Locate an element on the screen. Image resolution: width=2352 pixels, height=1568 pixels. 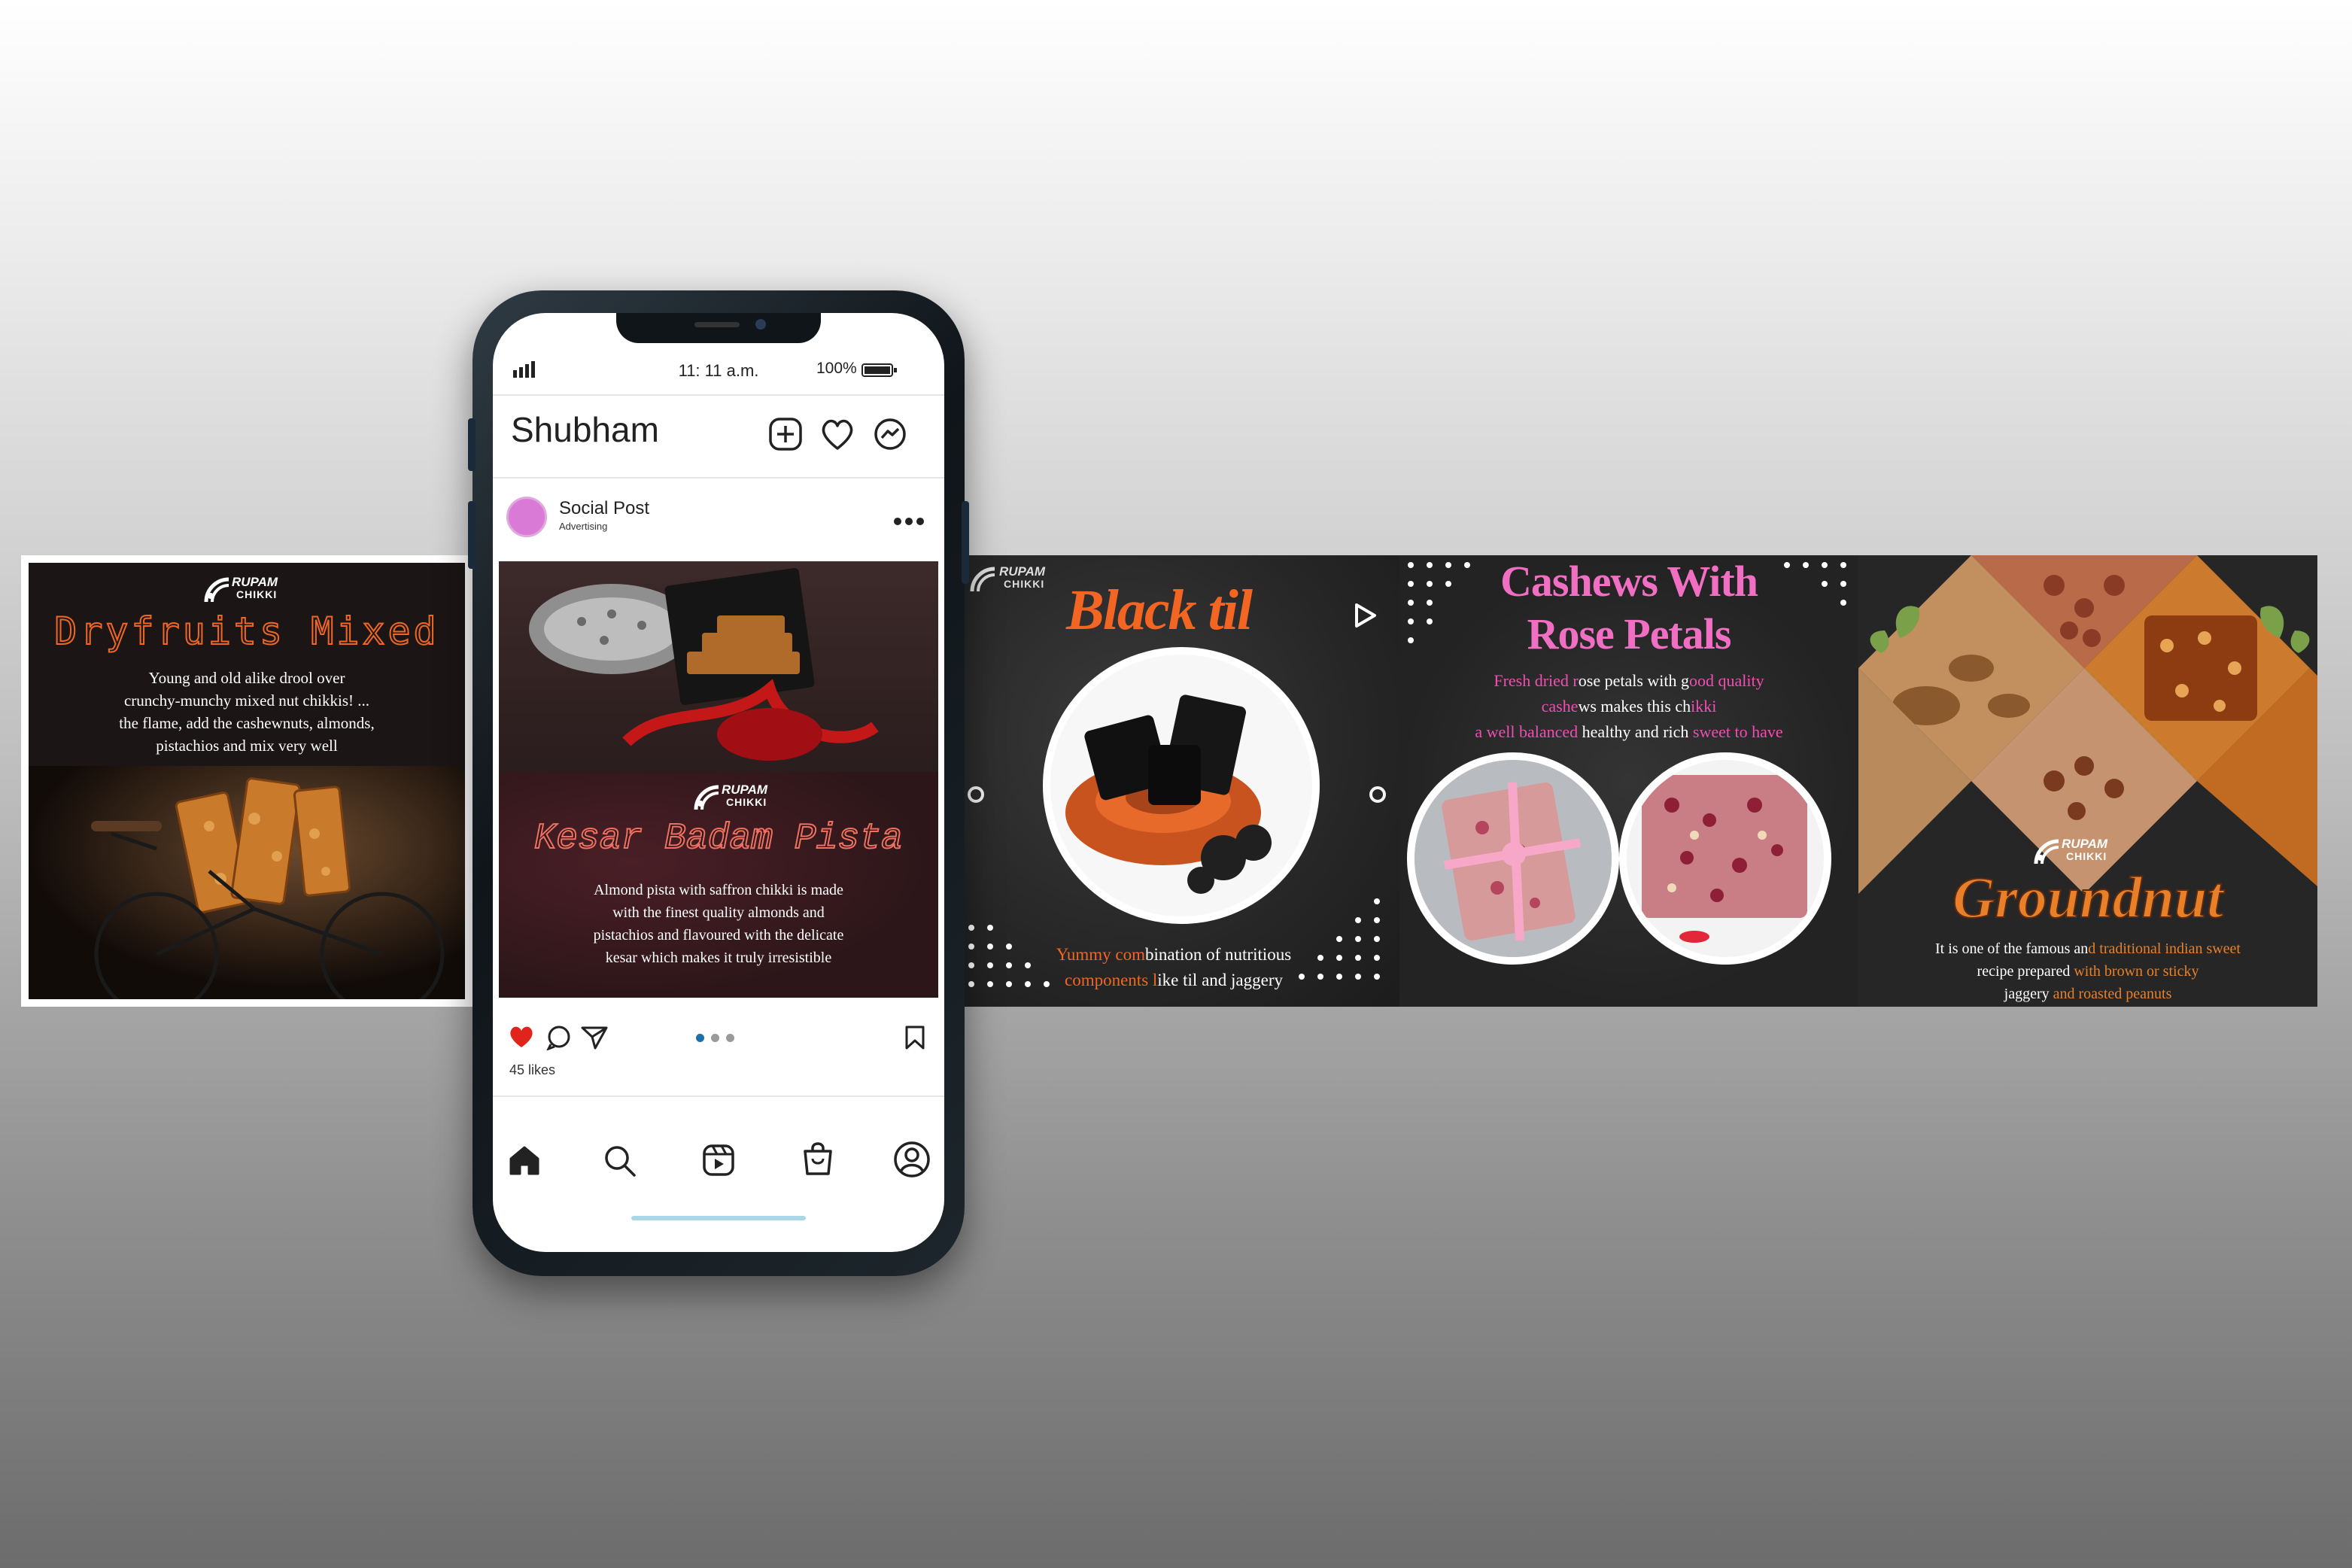
search-icon is located at coordinates (620, 1161).